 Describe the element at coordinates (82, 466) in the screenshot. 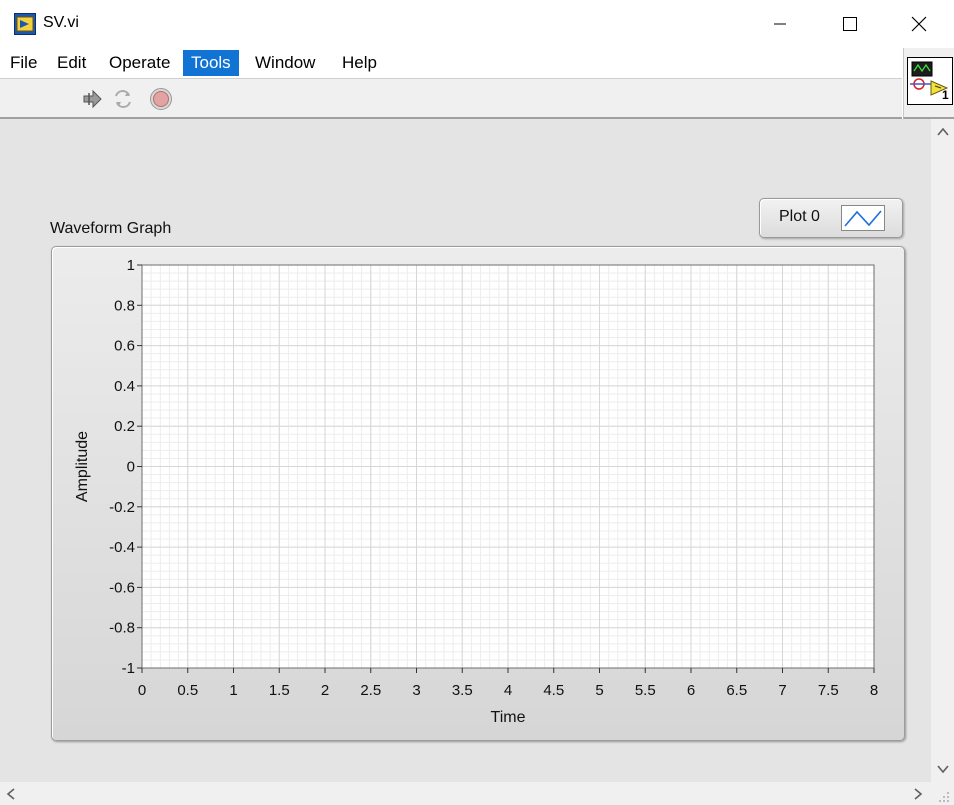

I see `y-axis-label: Amplitude` at that location.